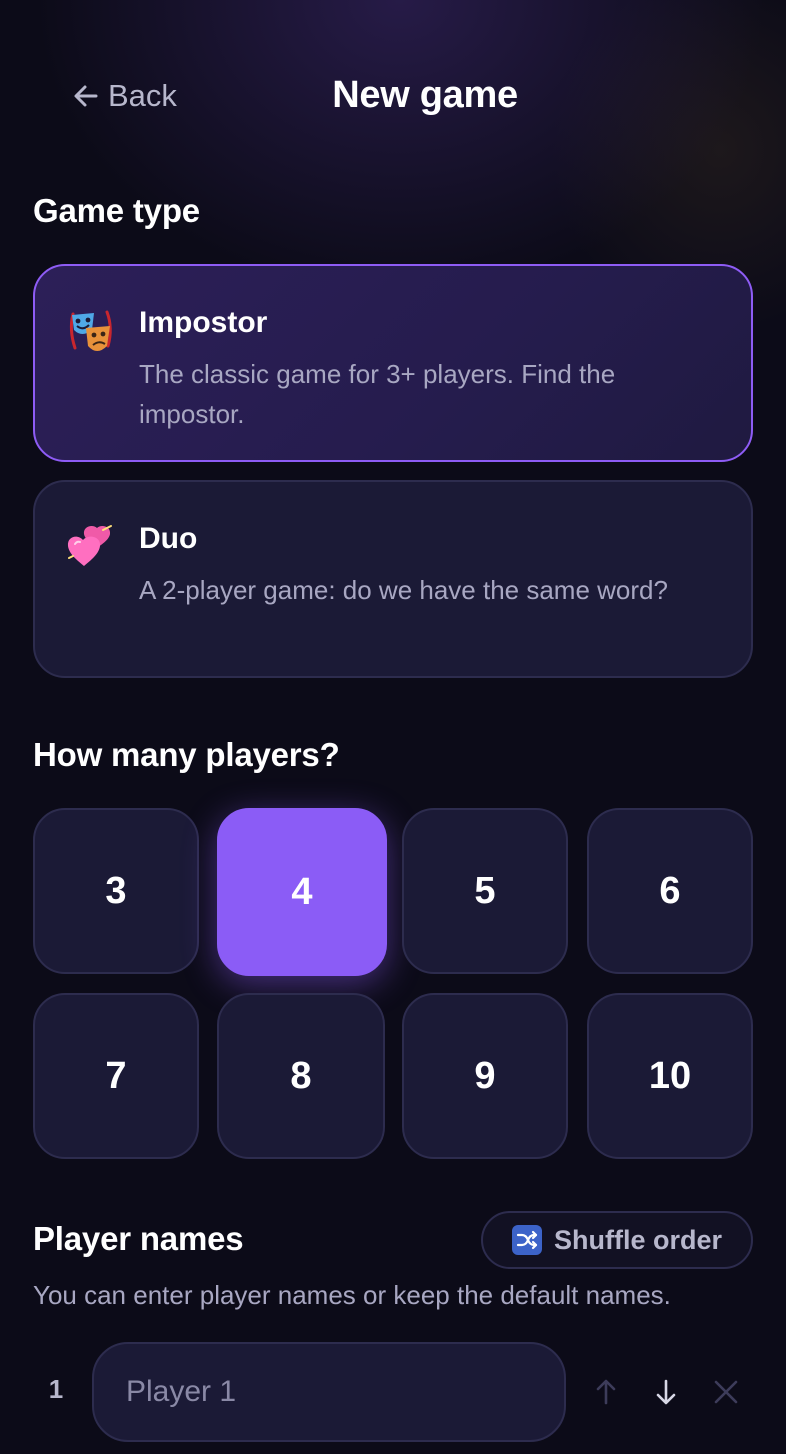 The image size is (786, 1454). I want to click on move-up-button, so click(606, 1392).